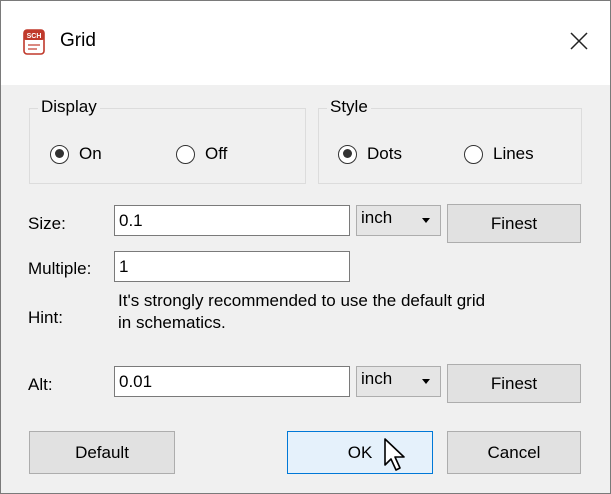 This screenshot has height=494, width=611. Describe the element at coordinates (40, 384) in the screenshot. I see `alt-label: Alt:` at that location.